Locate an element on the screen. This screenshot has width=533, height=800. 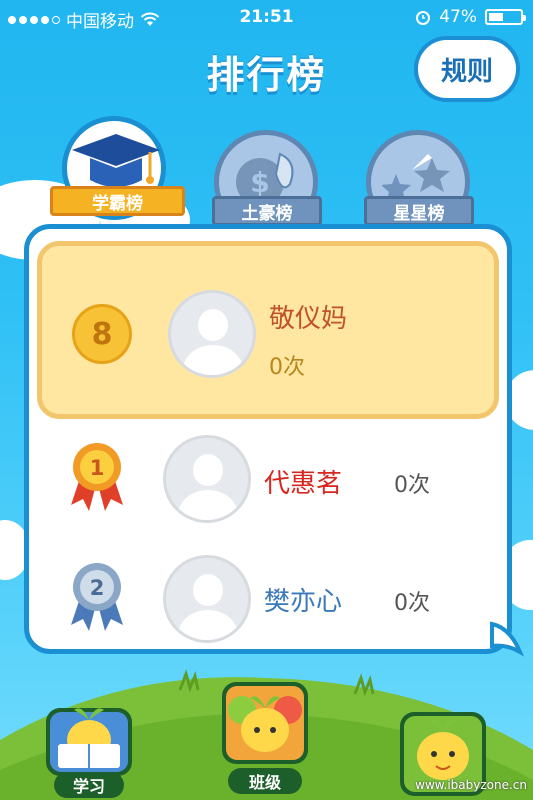
rank-2-count: 0次 is located at coordinates (412, 603).